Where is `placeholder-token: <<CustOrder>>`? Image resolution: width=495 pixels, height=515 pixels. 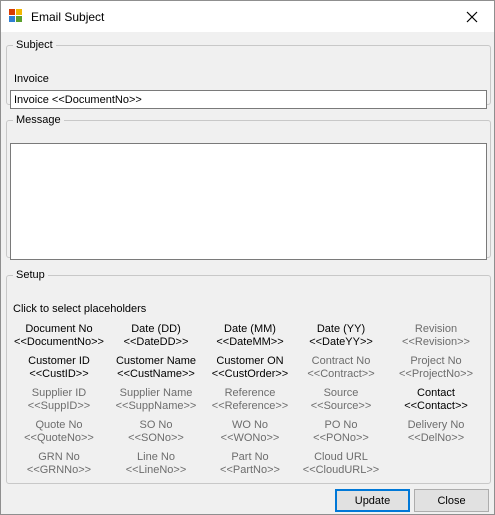
placeholder-token: <<CustOrder>> is located at coordinates (250, 374).